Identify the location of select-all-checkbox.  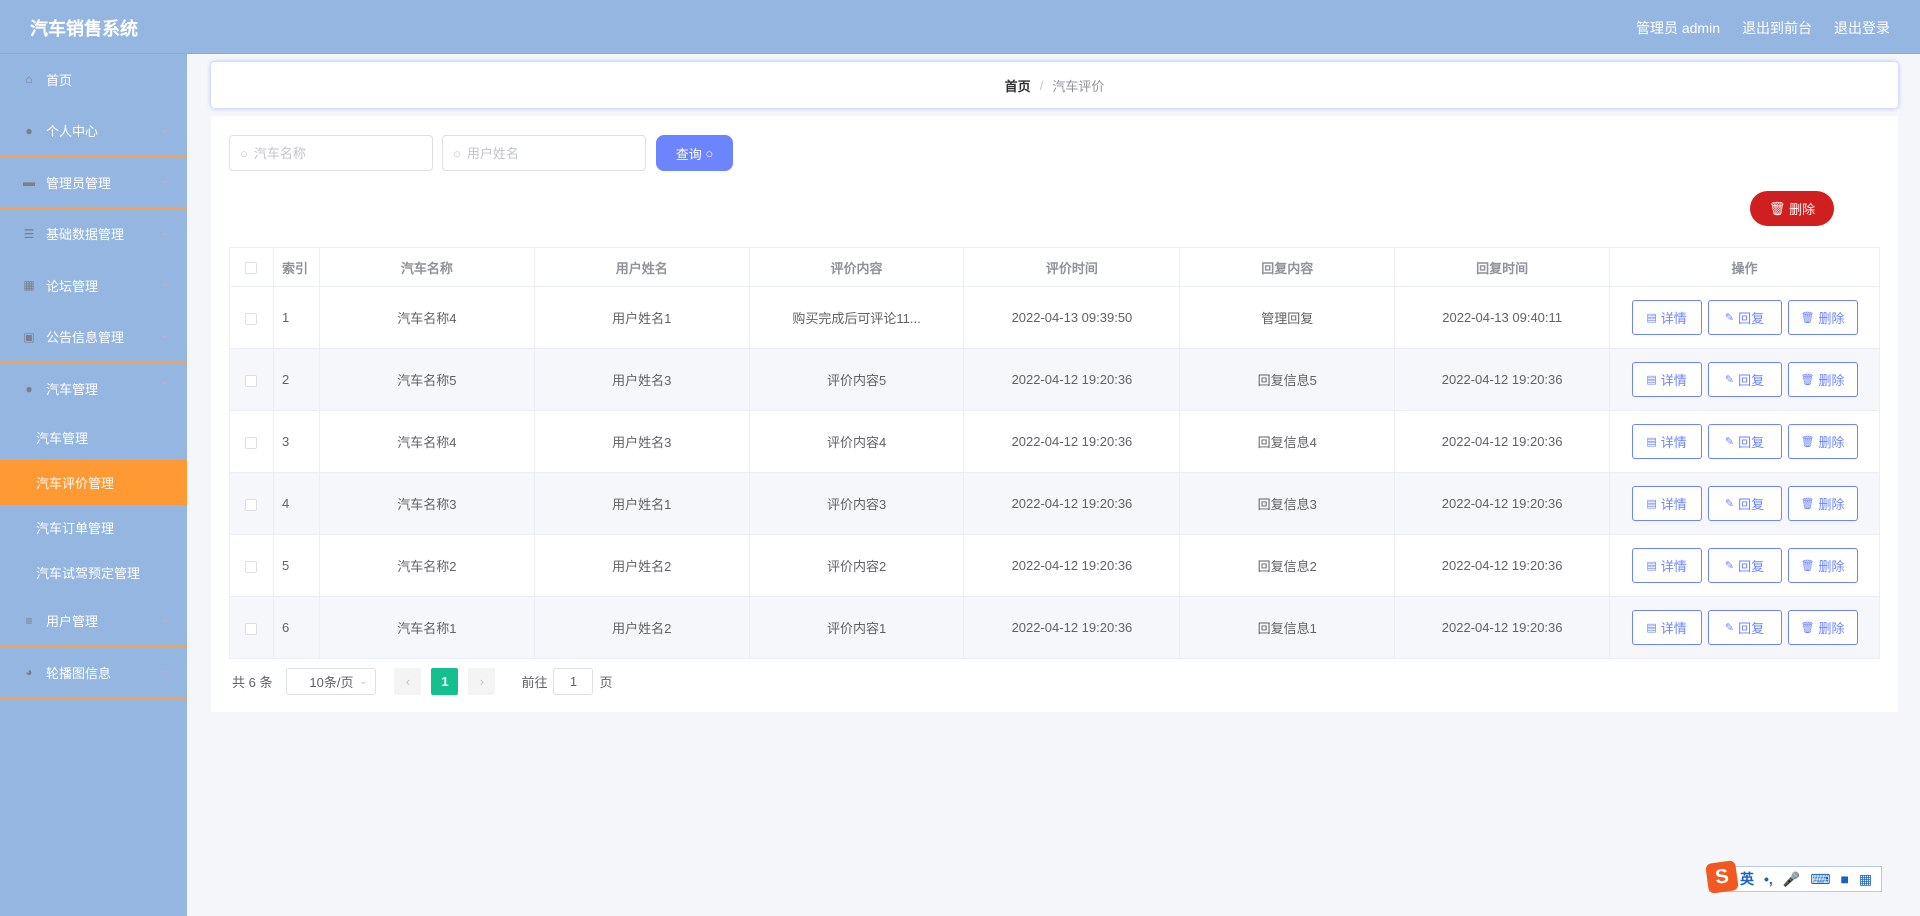
(251, 268).